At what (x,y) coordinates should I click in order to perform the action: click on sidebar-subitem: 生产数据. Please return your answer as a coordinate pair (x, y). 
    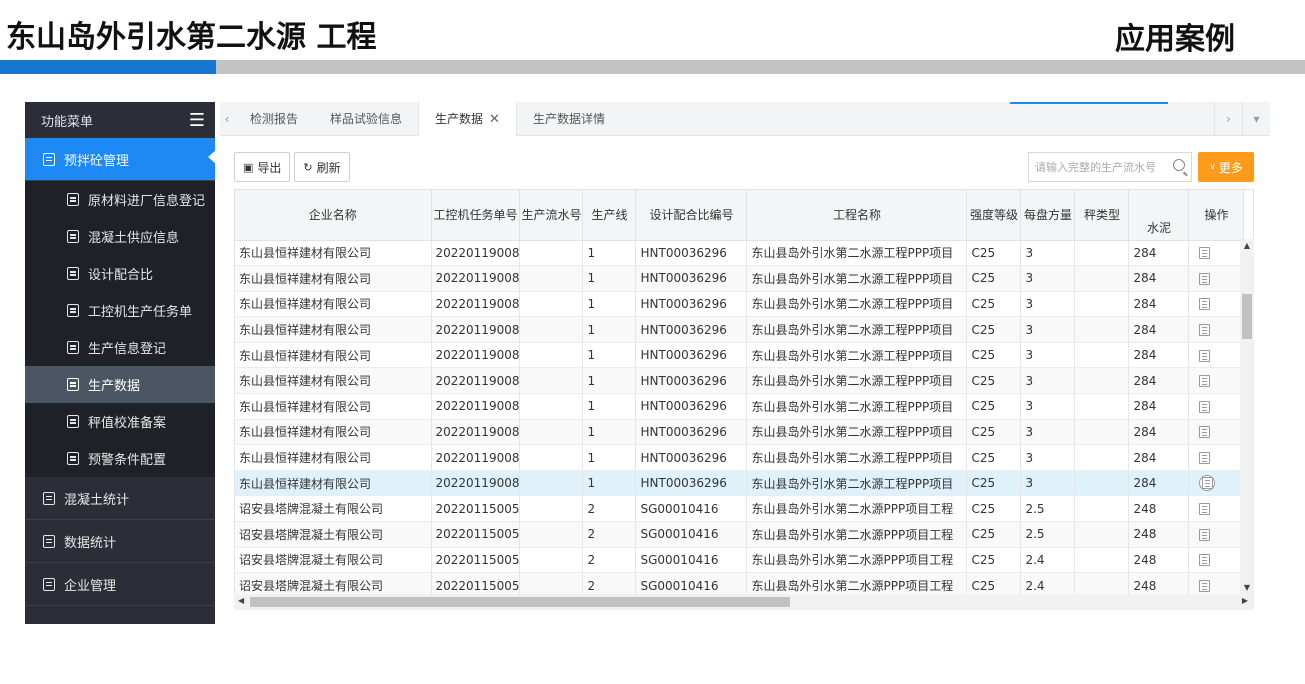
    Looking at the image, I should click on (120, 384).